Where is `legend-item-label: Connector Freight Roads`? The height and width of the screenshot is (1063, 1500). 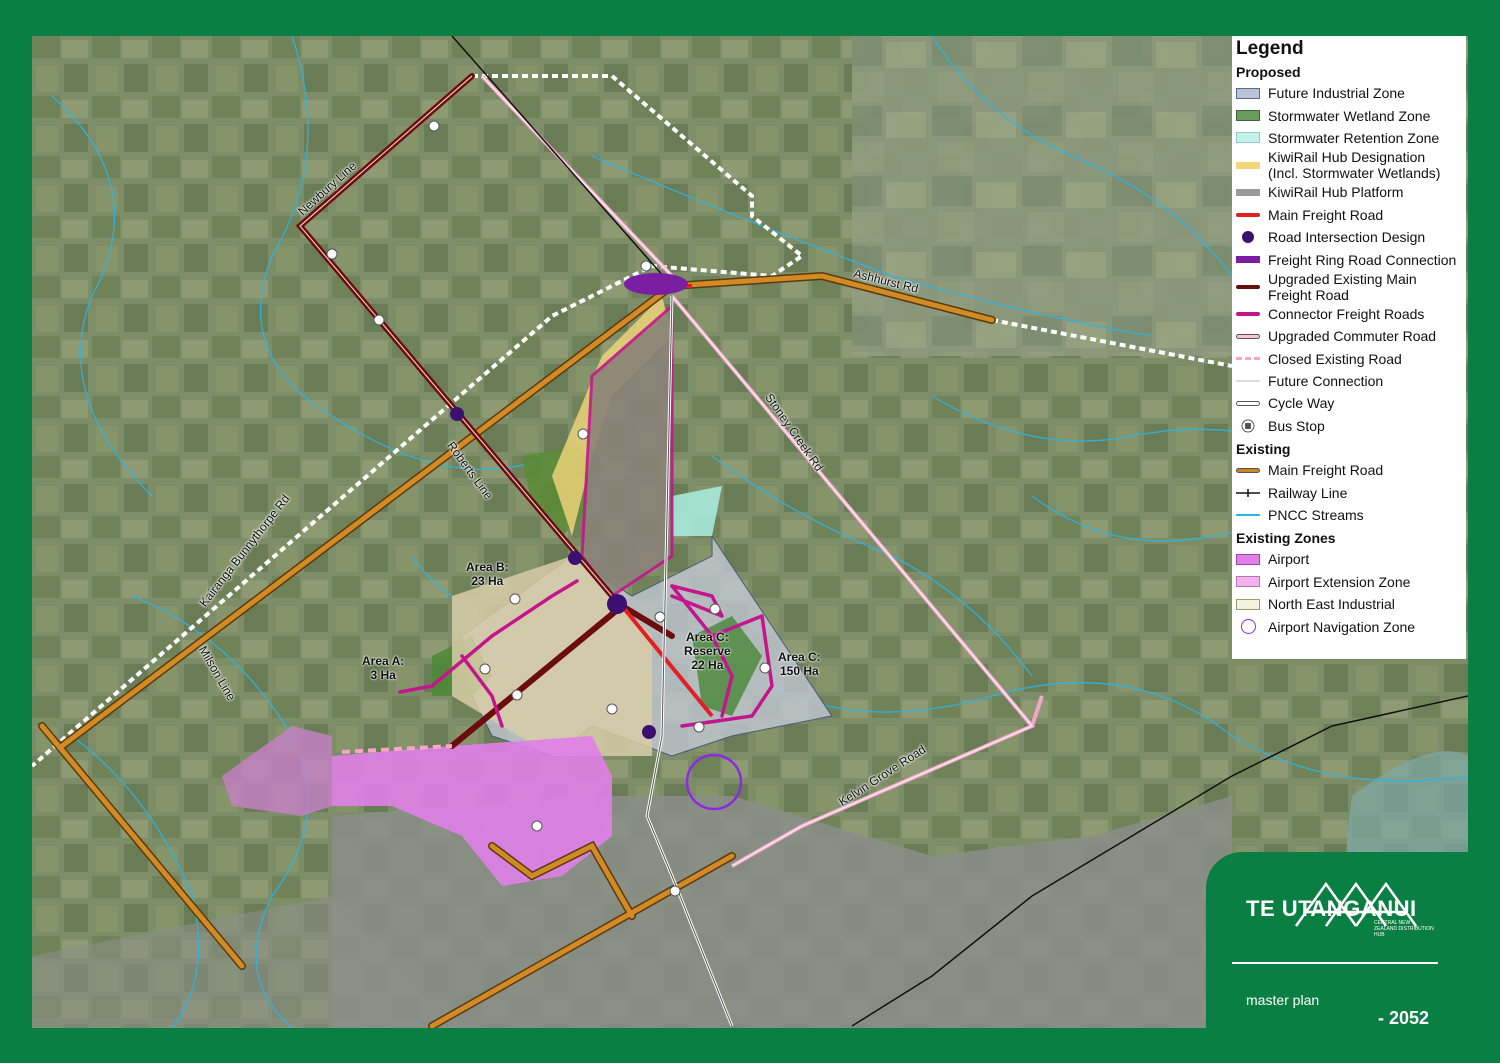 legend-item-label: Connector Freight Roads is located at coordinates (1346, 313).